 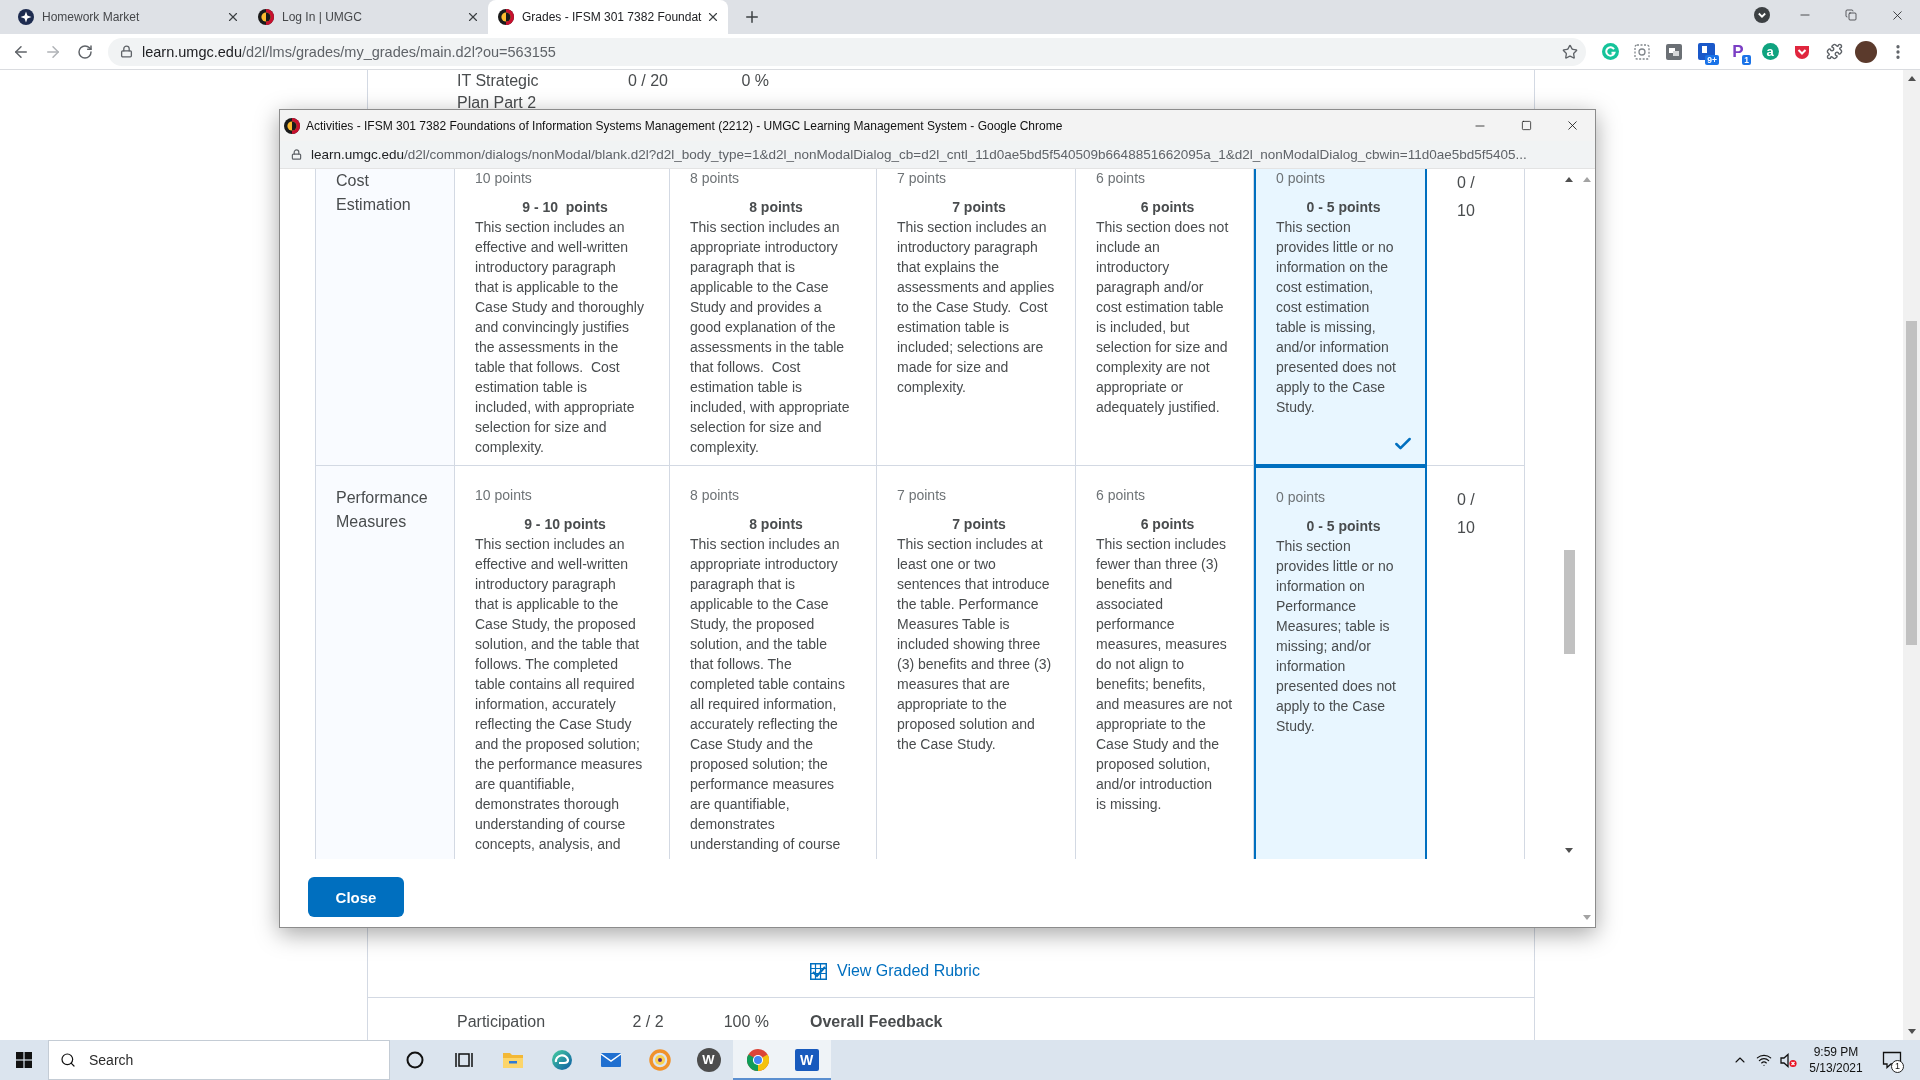 What do you see at coordinates (1336, 636) in the screenshot?
I see `level-description: This section provides little or no information on Performance Measures; table is missing; and/or information presented does not apply to the Case Study.` at bounding box center [1336, 636].